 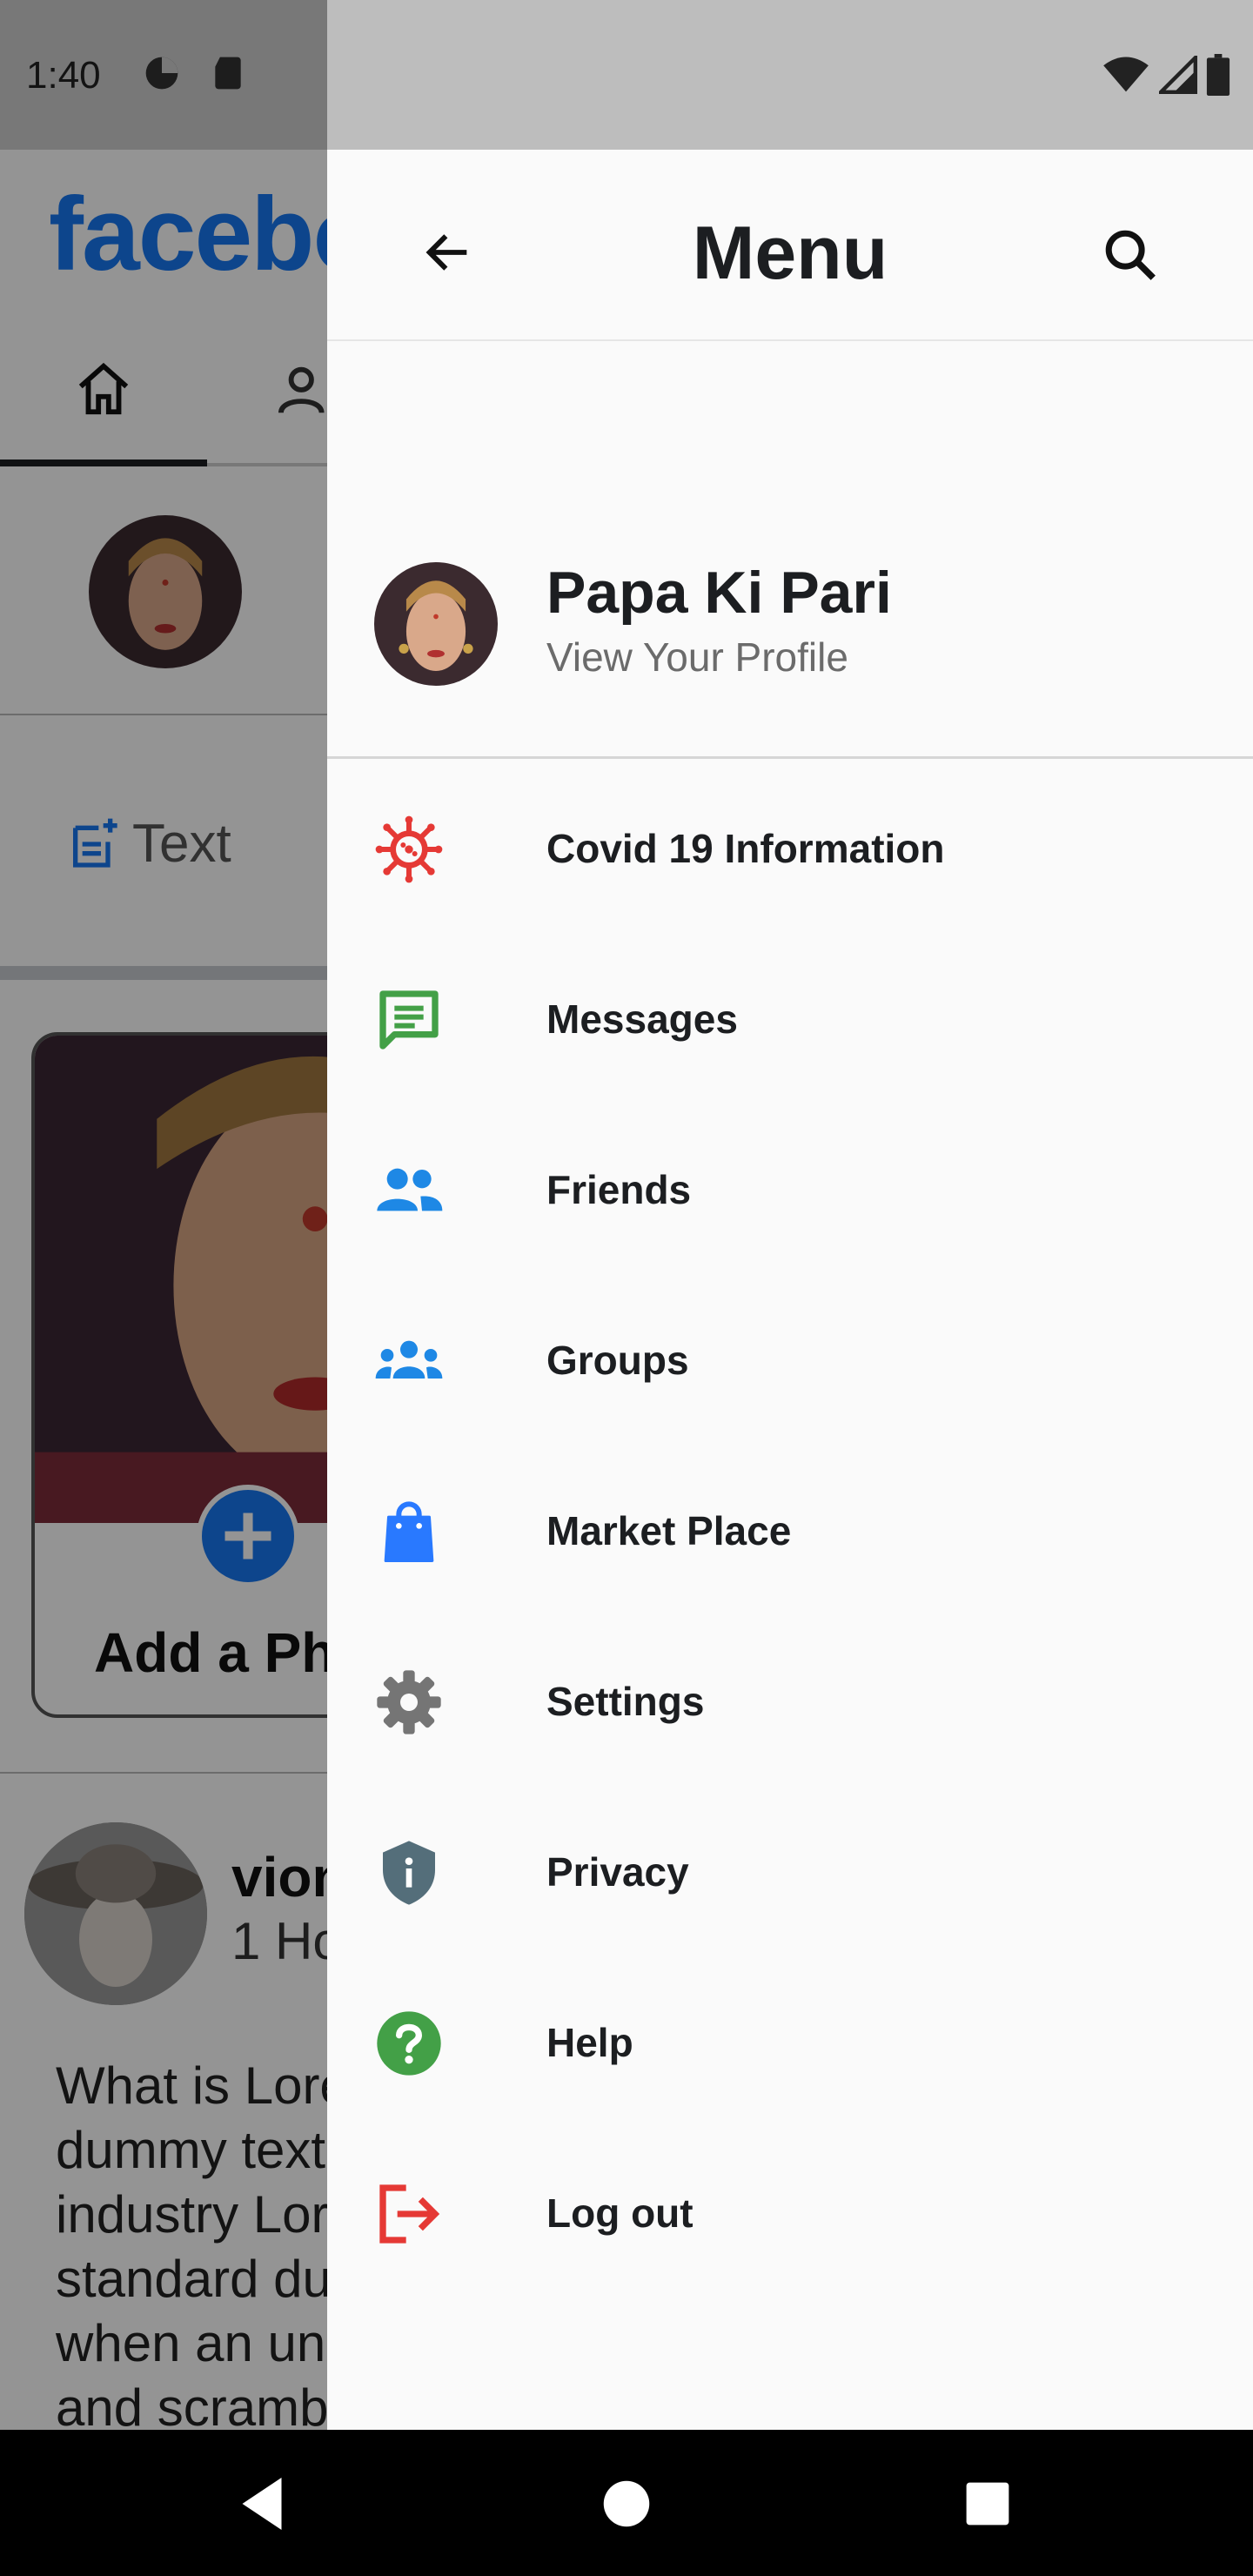 What do you see at coordinates (1126, 74) in the screenshot?
I see `wifi-icon` at bounding box center [1126, 74].